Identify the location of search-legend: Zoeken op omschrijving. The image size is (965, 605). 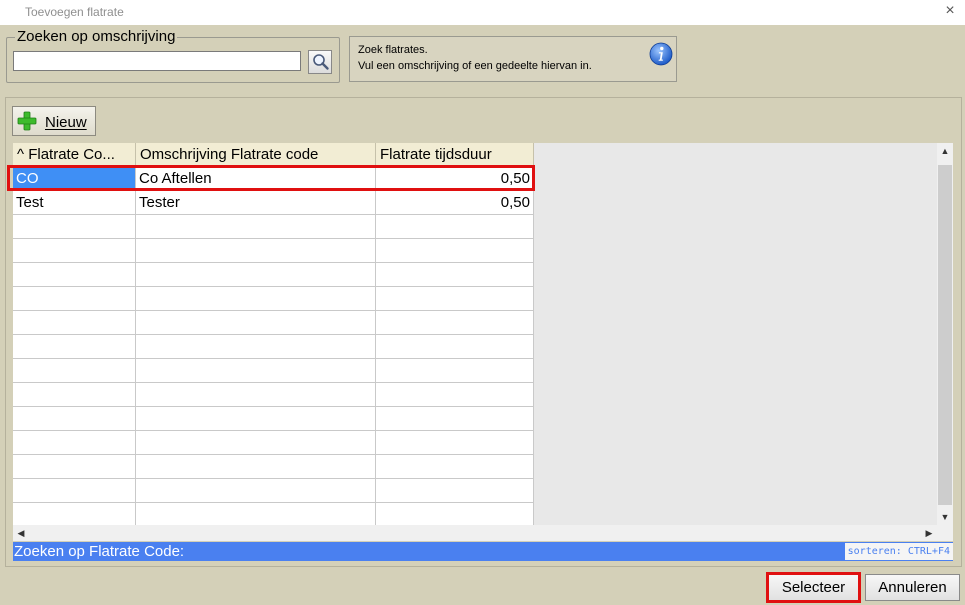
(96, 36).